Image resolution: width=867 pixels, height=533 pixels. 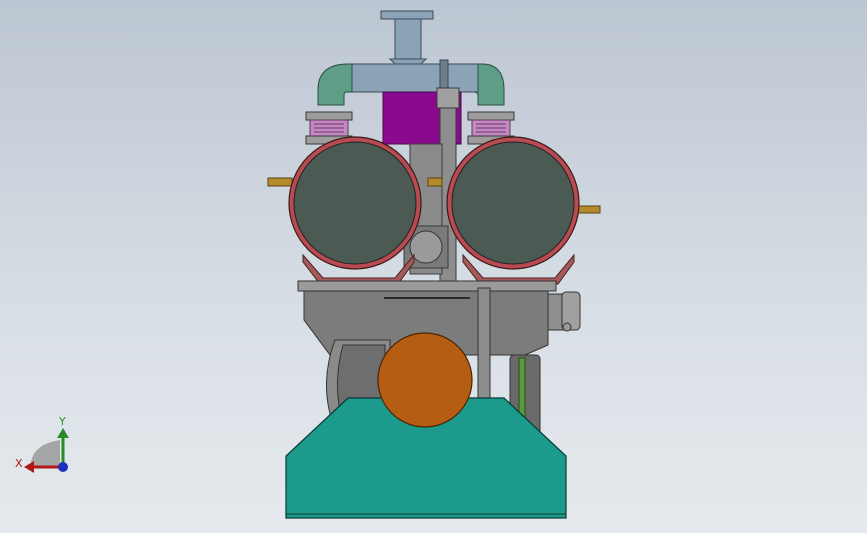 What do you see at coordinates (46, 450) in the screenshot?
I see `coordinate-triad` at bounding box center [46, 450].